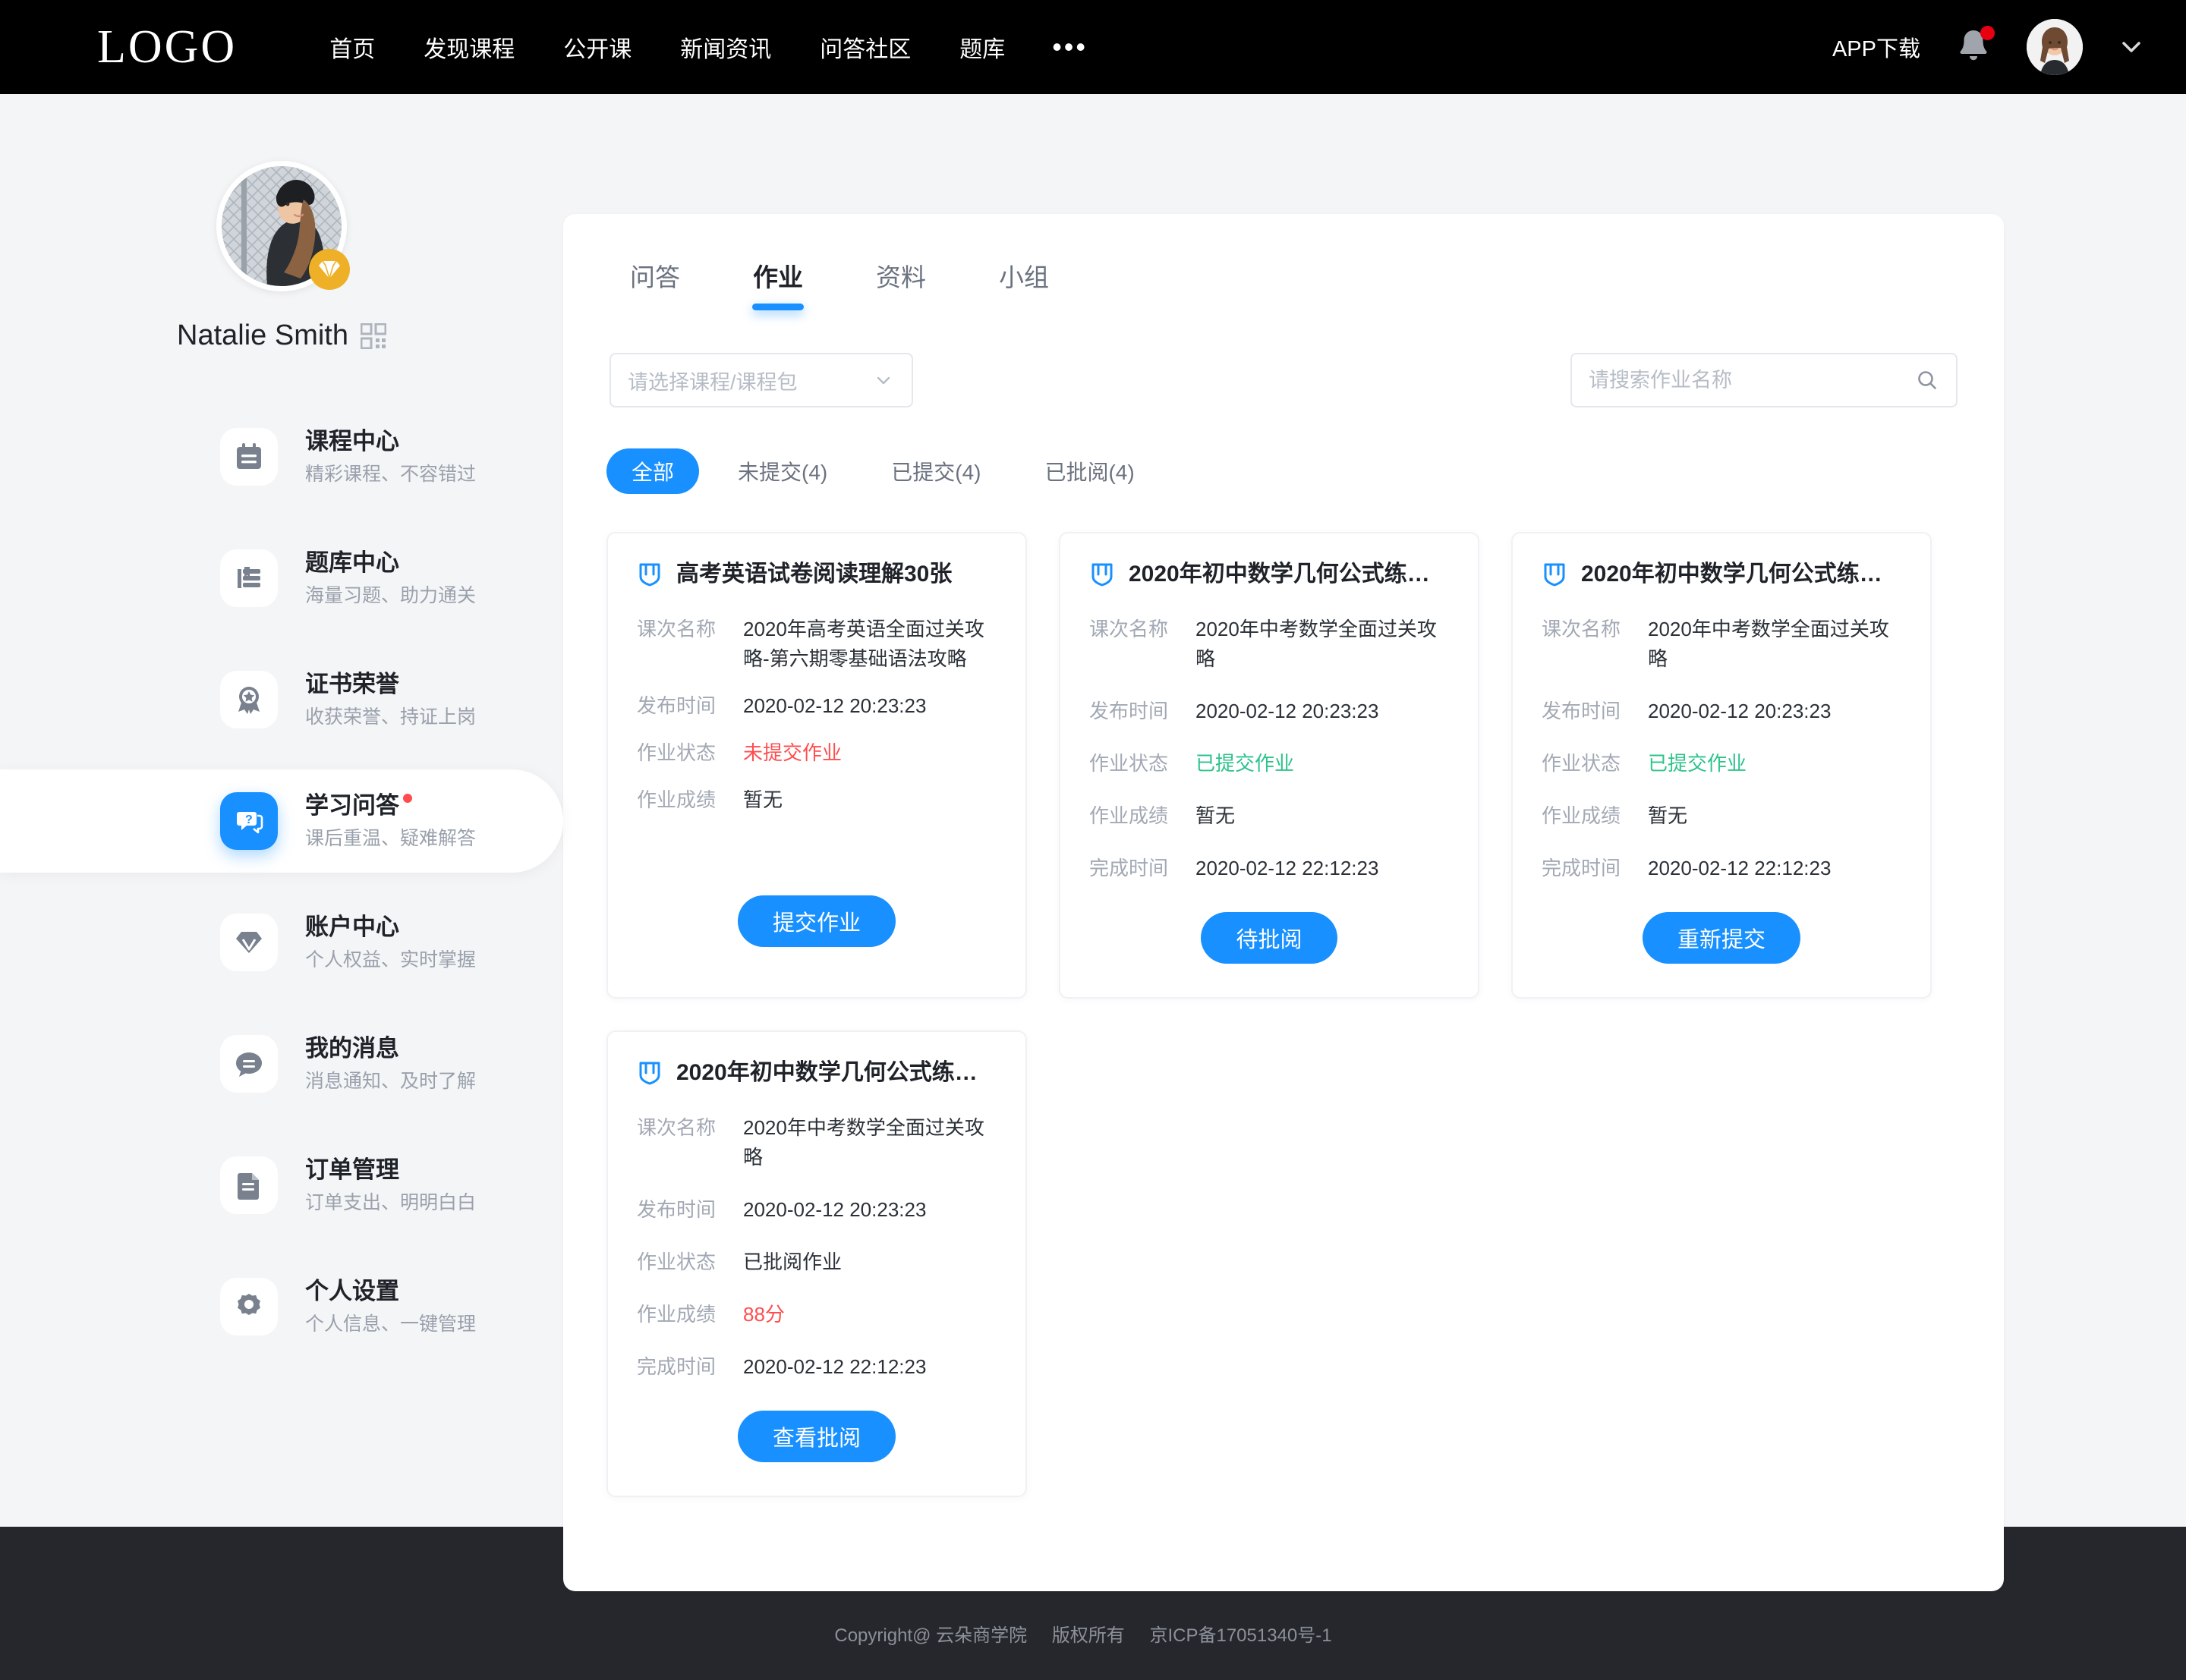 The height and width of the screenshot is (1680, 2186). What do you see at coordinates (865, 47) in the screenshot?
I see `nav-item-qa-community: 问答社区` at bounding box center [865, 47].